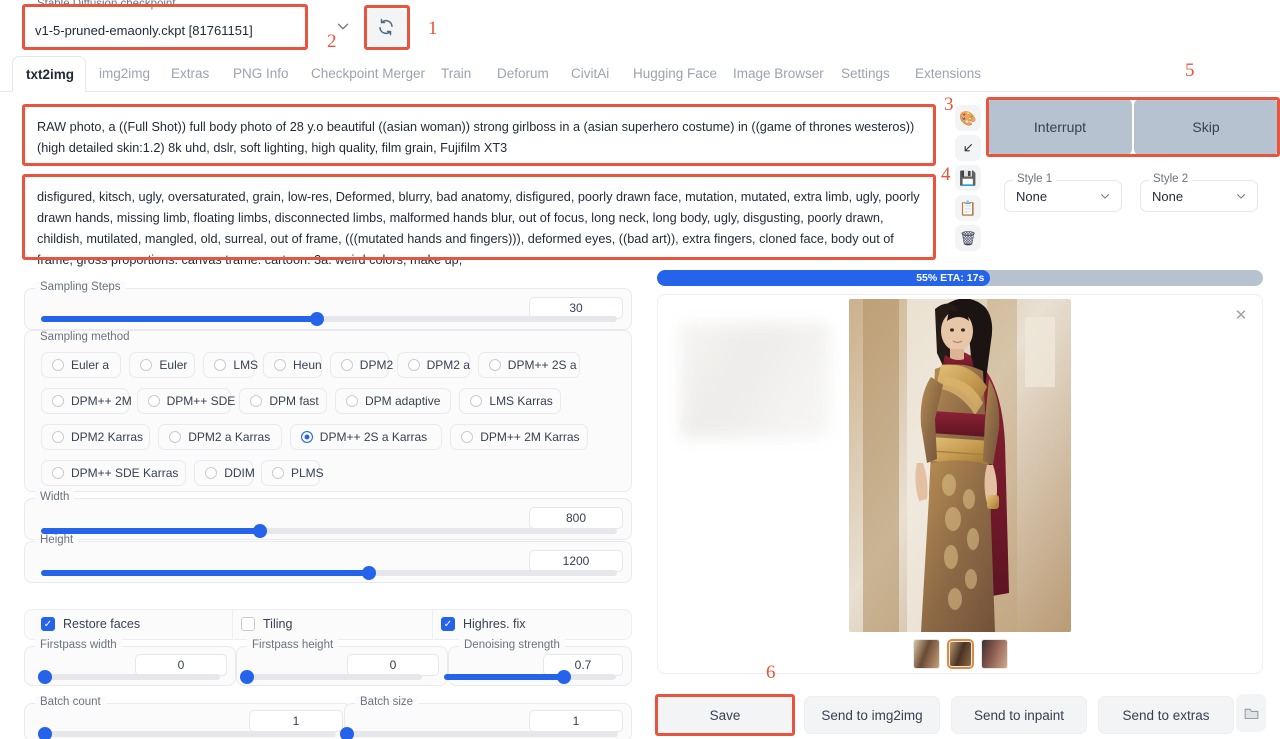 The image size is (1280, 739). I want to click on refresh-checkpoint-button, so click(386, 27).